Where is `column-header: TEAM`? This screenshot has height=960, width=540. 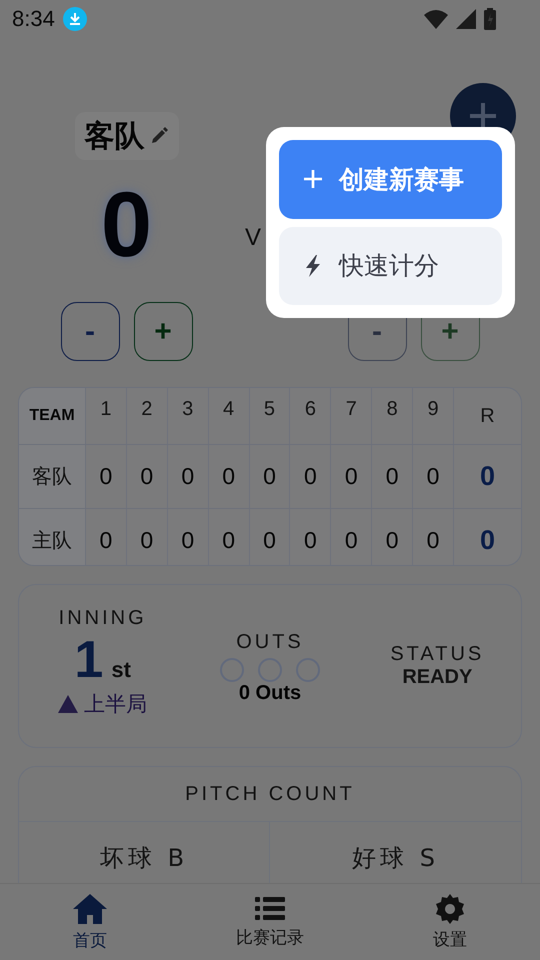 column-header: TEAM is located at coordinates (52, 416).